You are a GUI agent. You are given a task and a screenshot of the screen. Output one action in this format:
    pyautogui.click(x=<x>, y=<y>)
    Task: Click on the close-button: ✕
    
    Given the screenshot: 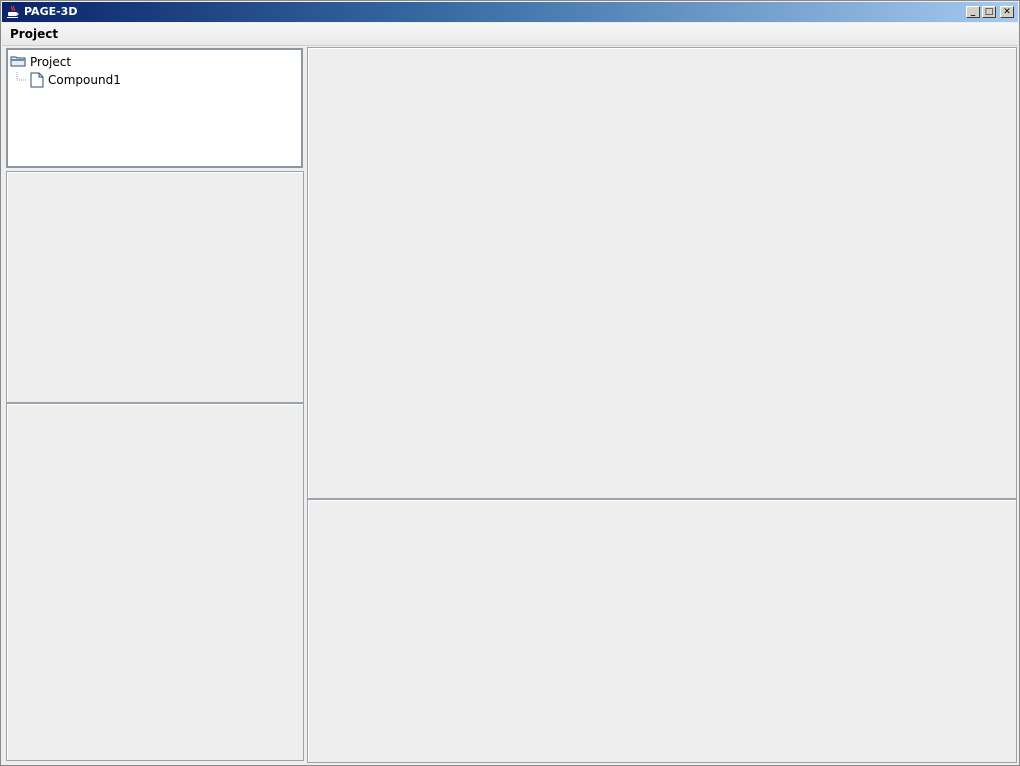 What is the action you would take?
    pyautogui.click(x=1007, y=12)
    